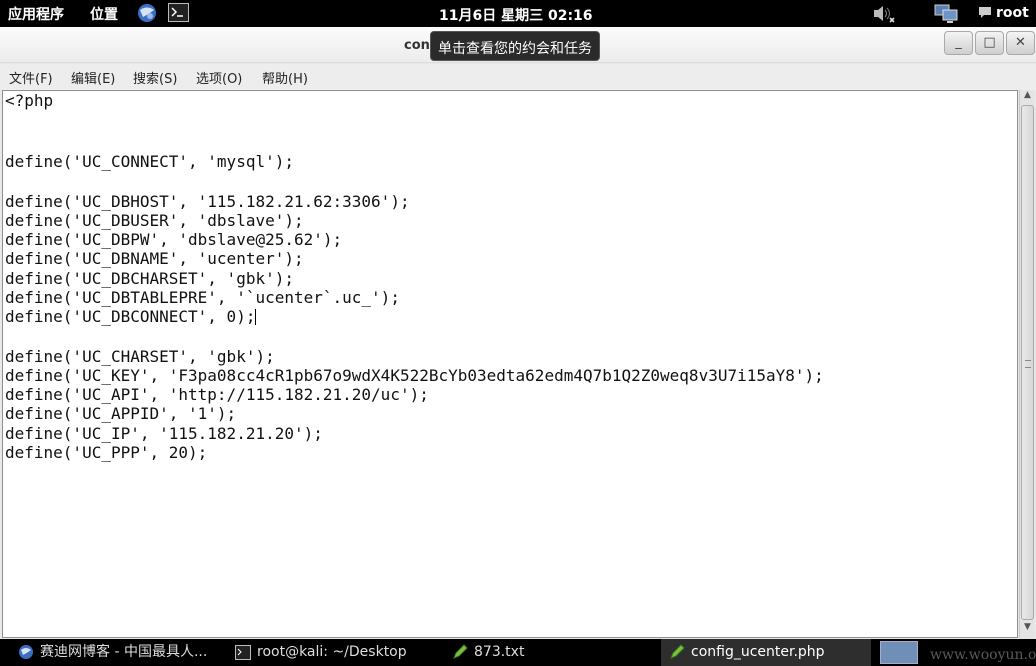  I want to click on user-name: root, so click(1012, 13).